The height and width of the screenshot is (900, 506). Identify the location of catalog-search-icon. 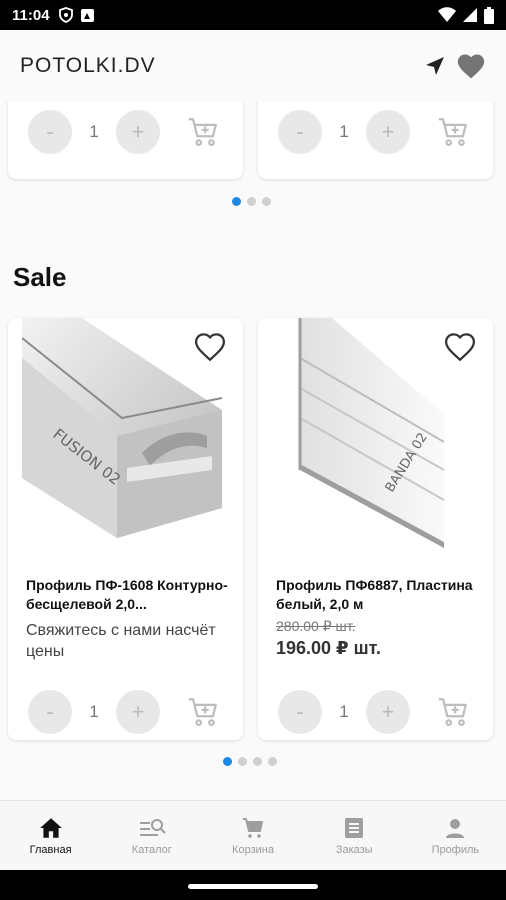
(152, 827).